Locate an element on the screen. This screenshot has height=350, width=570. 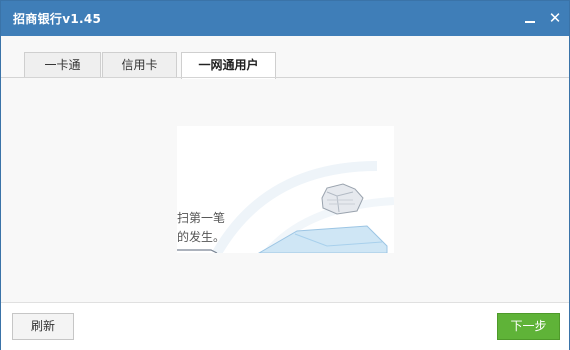
tab-label: 信用卡 is located at coordinates (139, 65).